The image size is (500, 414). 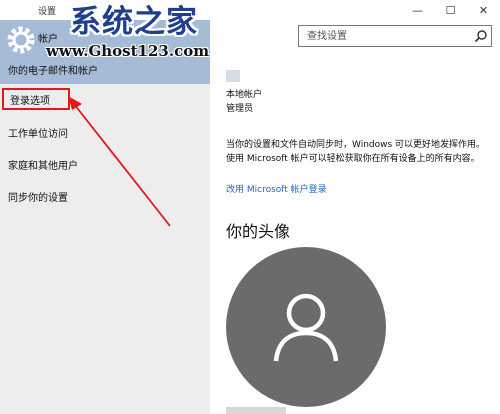 What do you see at coordinates (105, 164) in the screenshot?
I see `sidebar-item-family-users: 家庭和其他用户` at bounding box center [105, 164].